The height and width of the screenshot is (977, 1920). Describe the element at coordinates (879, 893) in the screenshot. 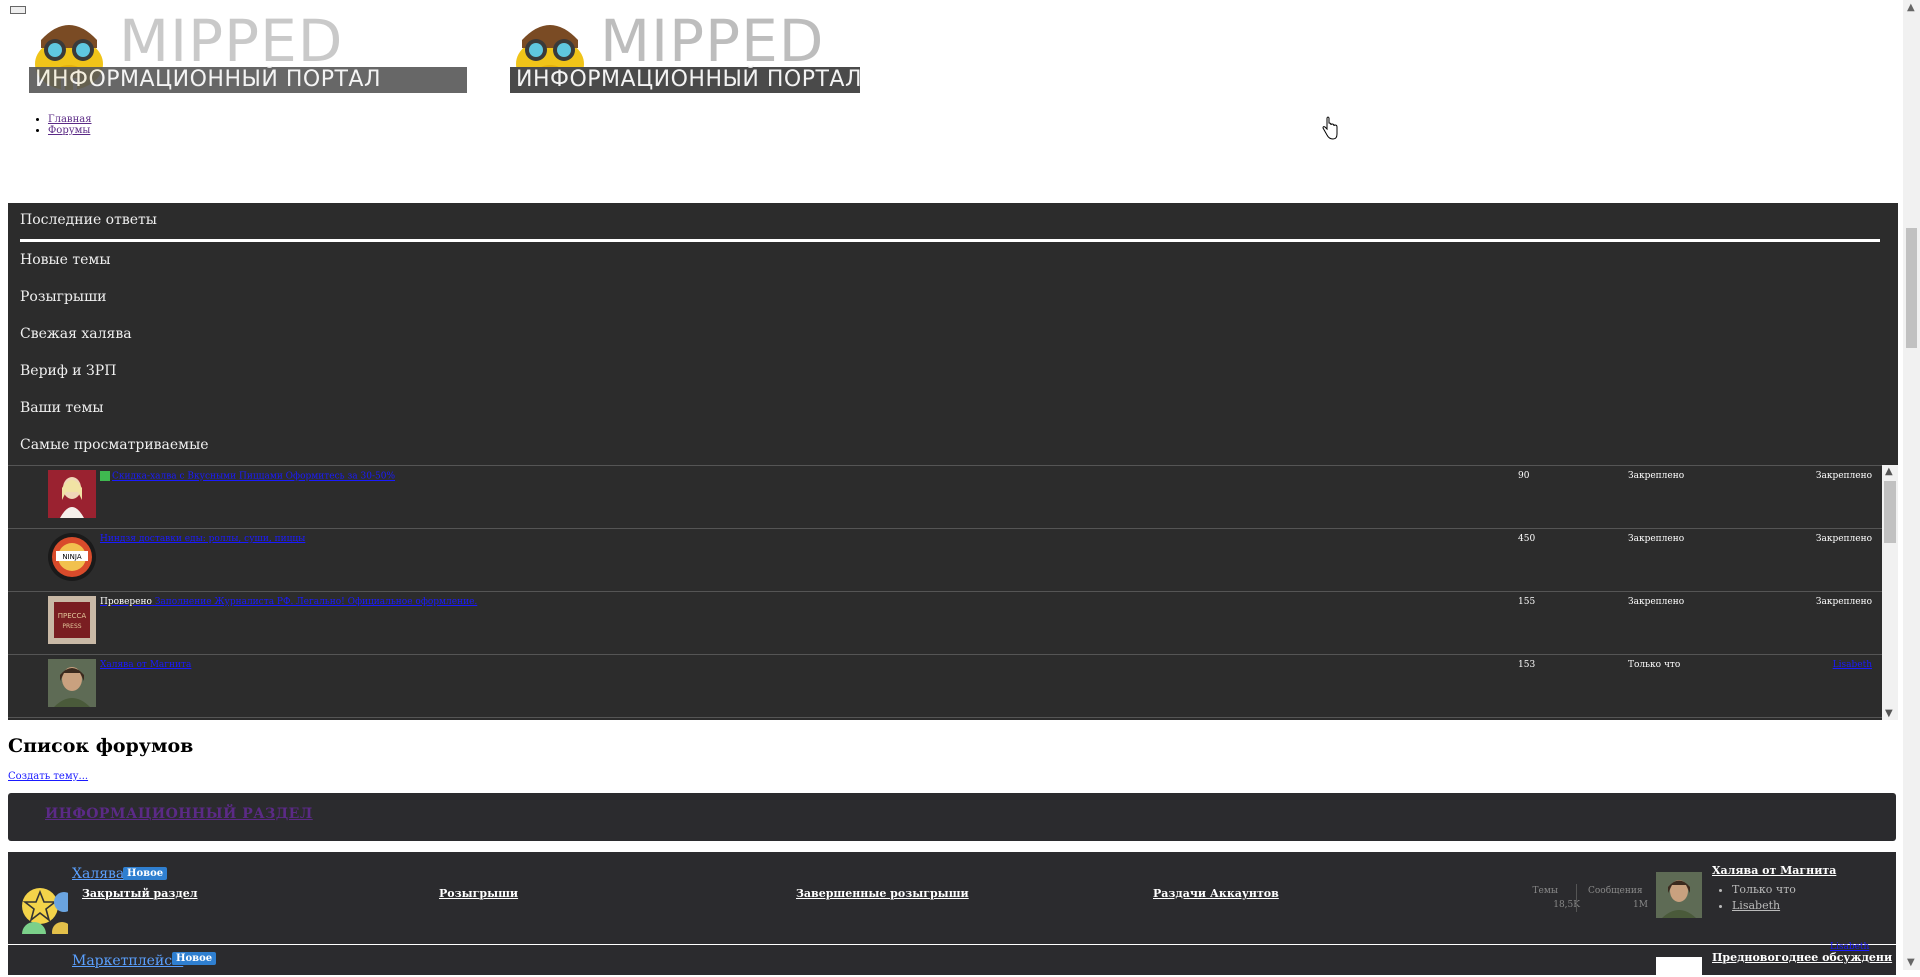

I see `subforum-link: Завершенные розыгрыши` at that location.